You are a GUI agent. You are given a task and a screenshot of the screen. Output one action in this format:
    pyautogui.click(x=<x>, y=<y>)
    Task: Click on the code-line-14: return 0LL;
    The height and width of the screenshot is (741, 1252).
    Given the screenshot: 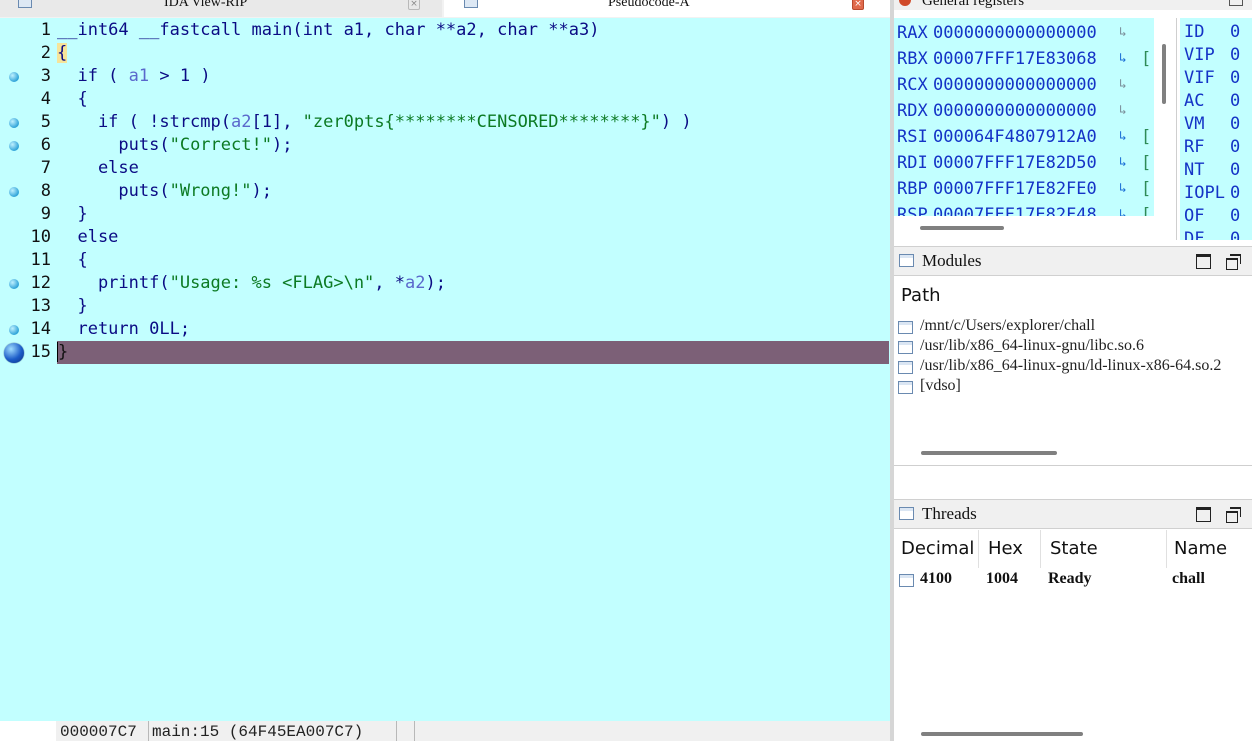 What is the action you would take?
    pyautogui.click(x=473, y=329)
    